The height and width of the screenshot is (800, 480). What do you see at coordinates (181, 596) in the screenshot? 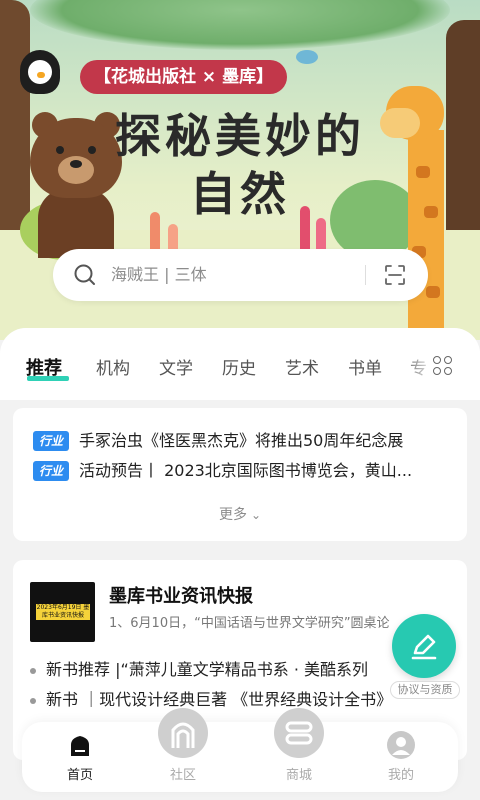
I see `bulletin-title: 墨库书业资讯快报` at bounding box center [181, 596].